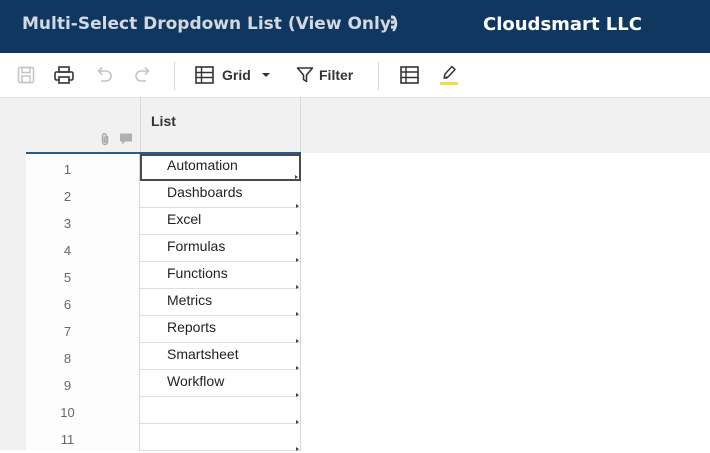 The width and height of the screenshot is (710, 453). I want to click on table-row: 3 Excel, so click(163, 221).